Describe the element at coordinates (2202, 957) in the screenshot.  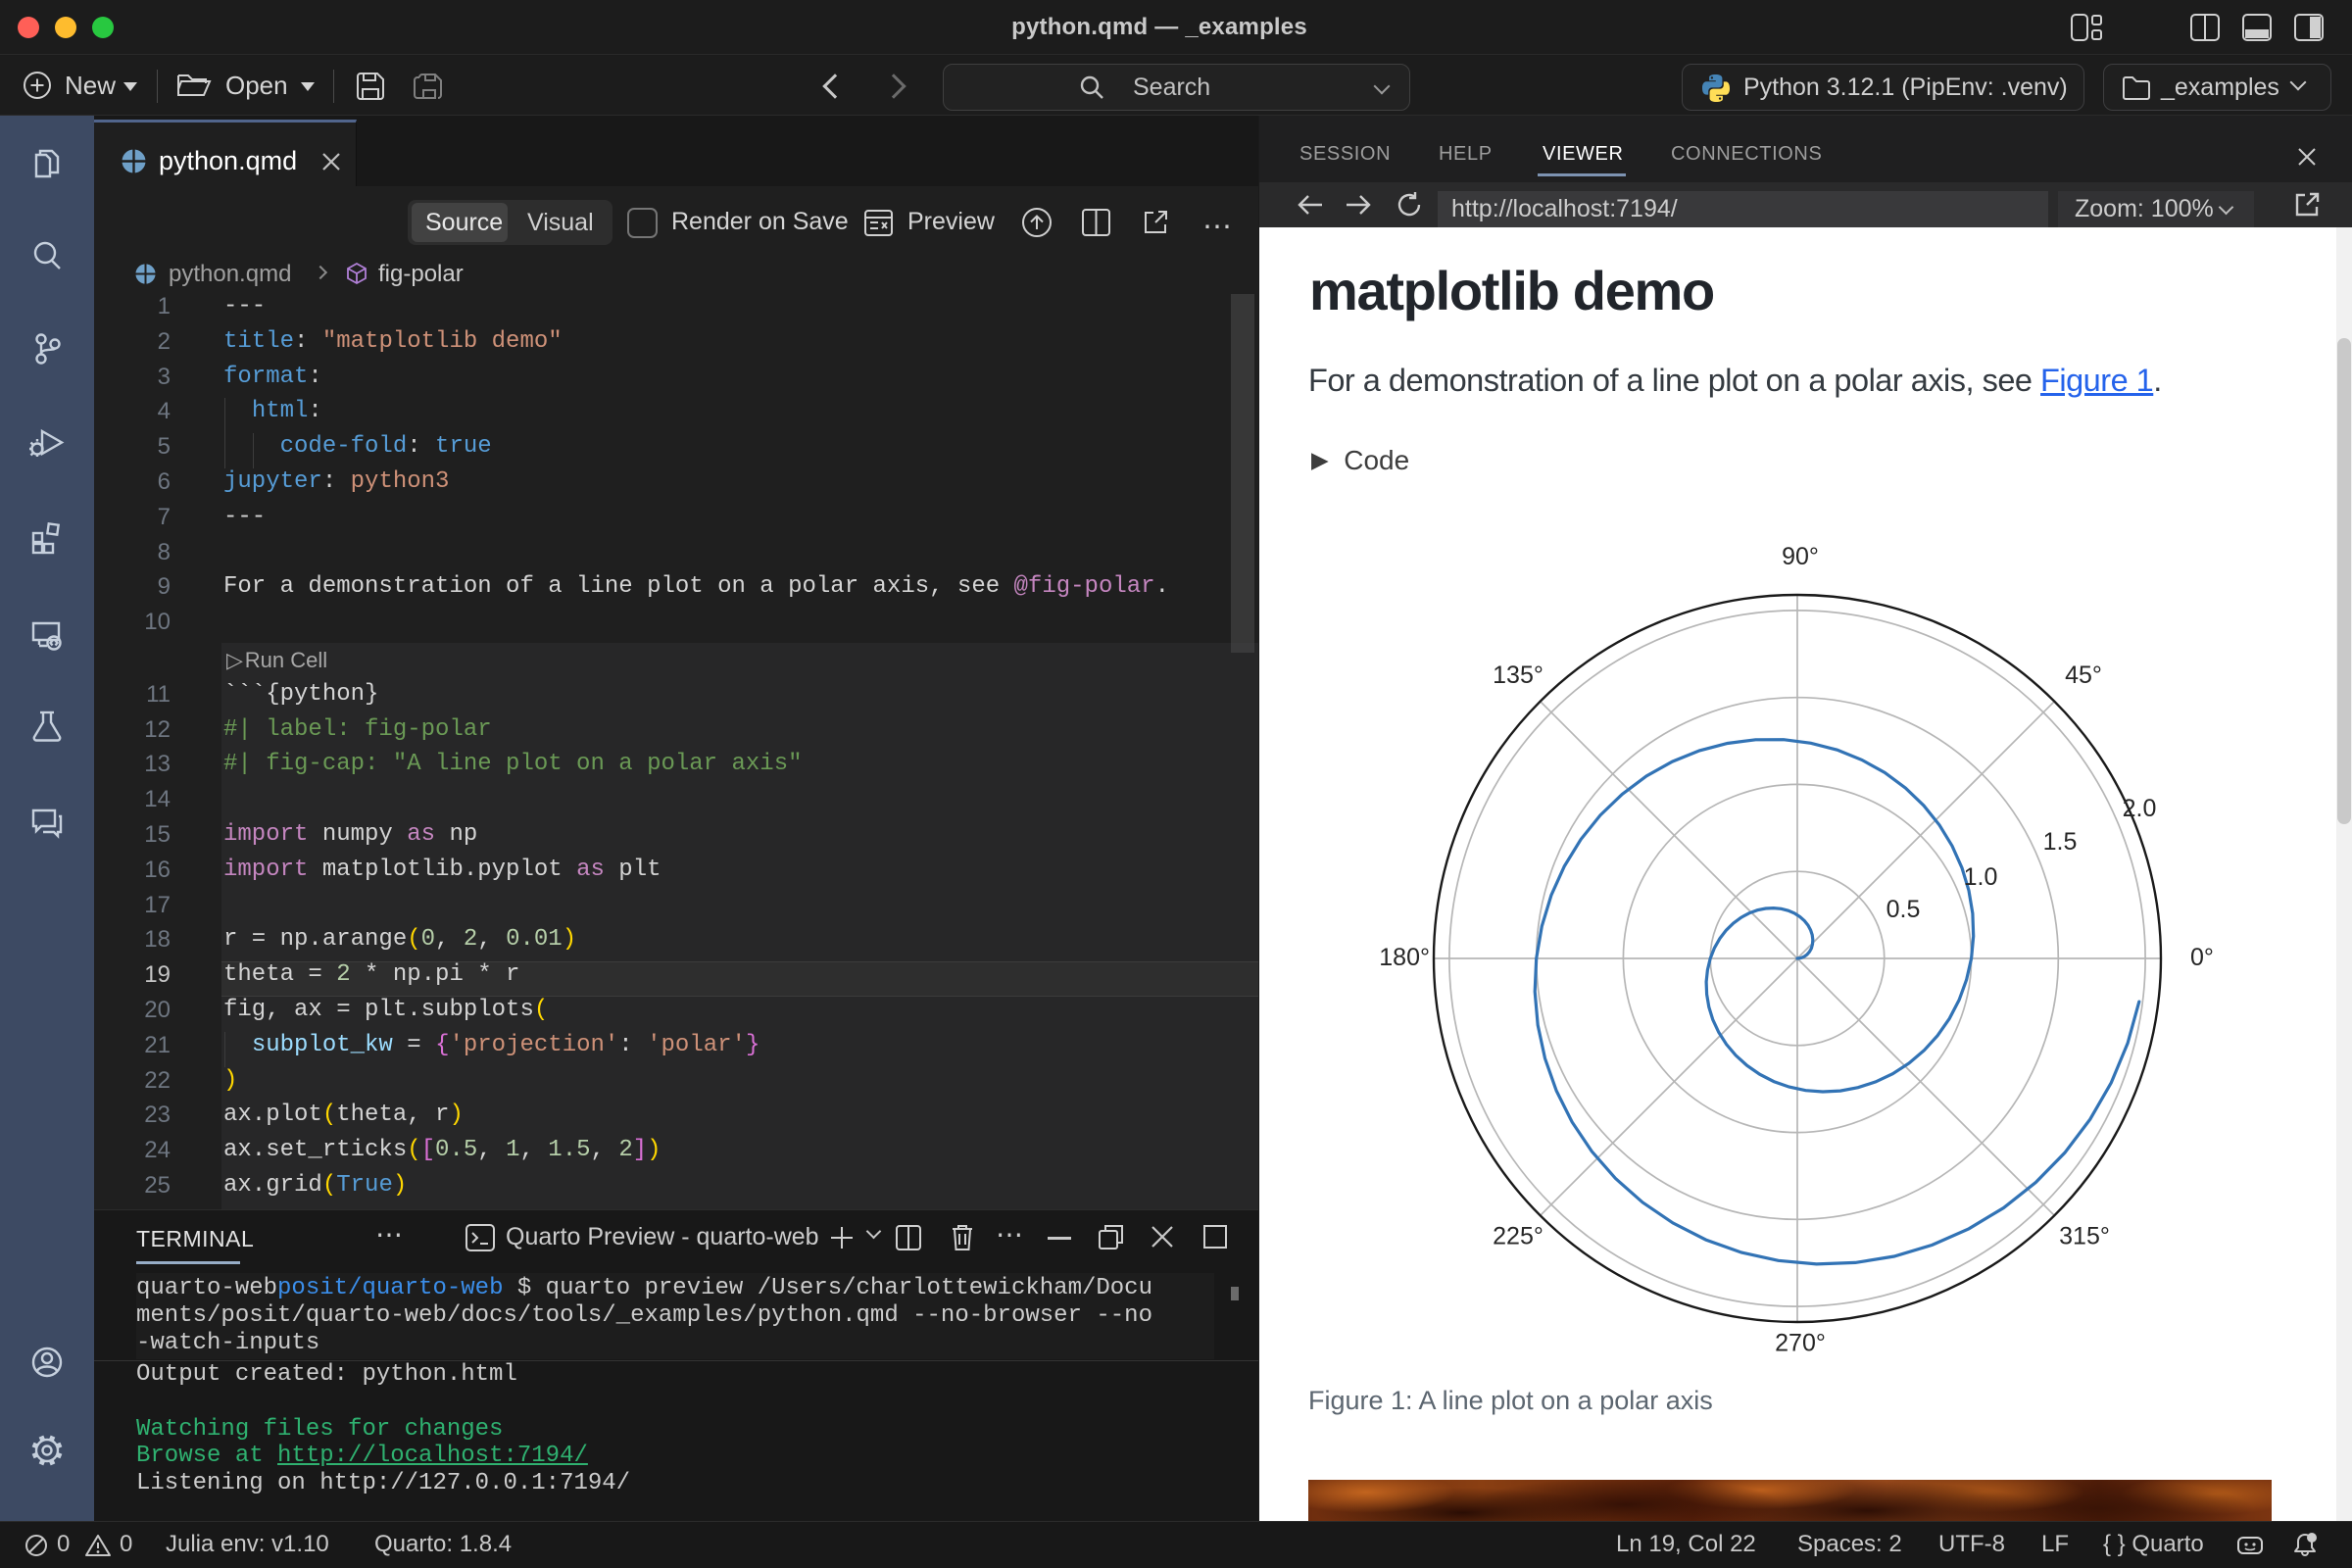
I see `svg-text: 0°` at that location.